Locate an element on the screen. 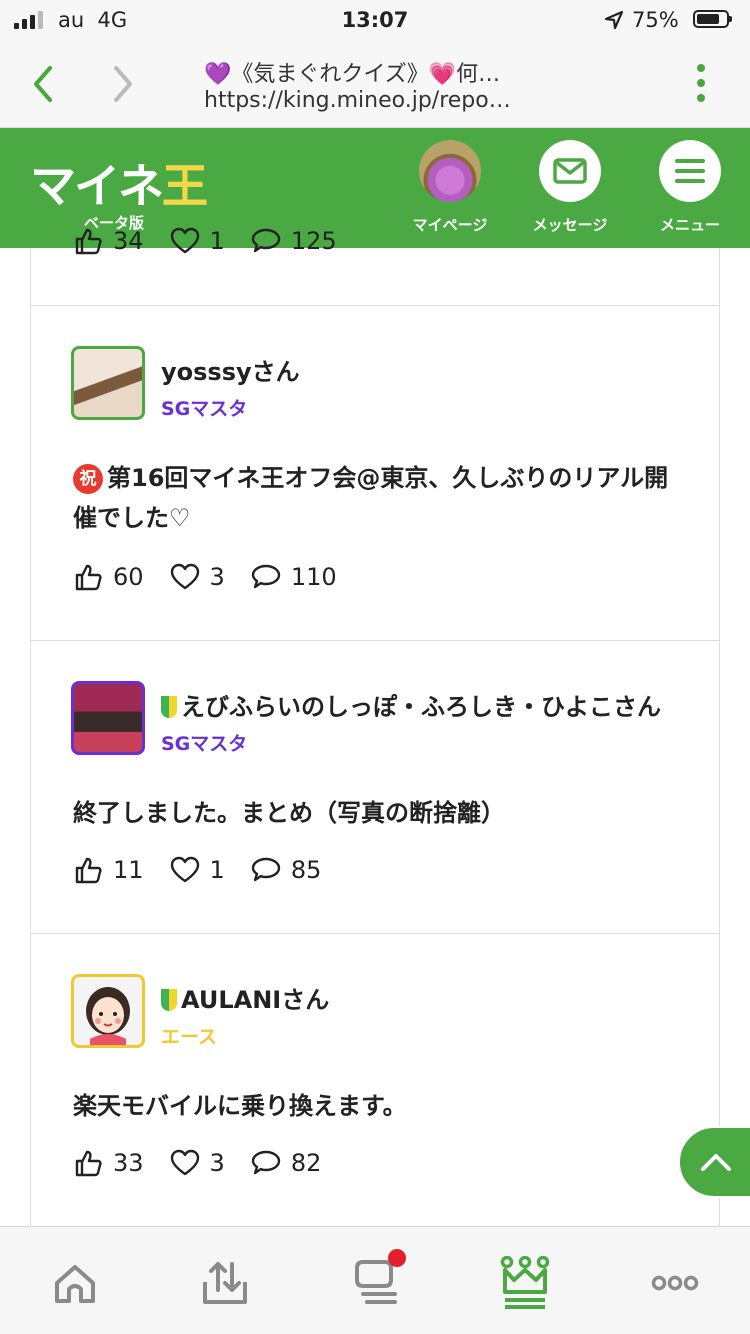 The height and width of the screenshot is (1334, 750). status-bar: au 4G 13:07 75% is located at coordinates (375, 20).